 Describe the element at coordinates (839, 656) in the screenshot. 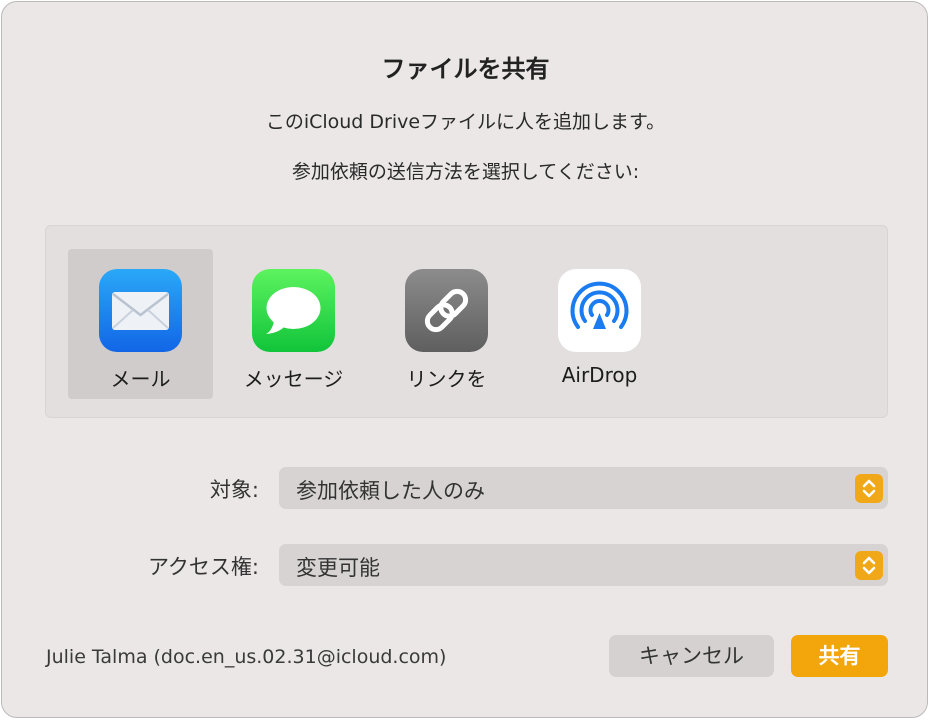

I see `share-button: 共有` at that location.